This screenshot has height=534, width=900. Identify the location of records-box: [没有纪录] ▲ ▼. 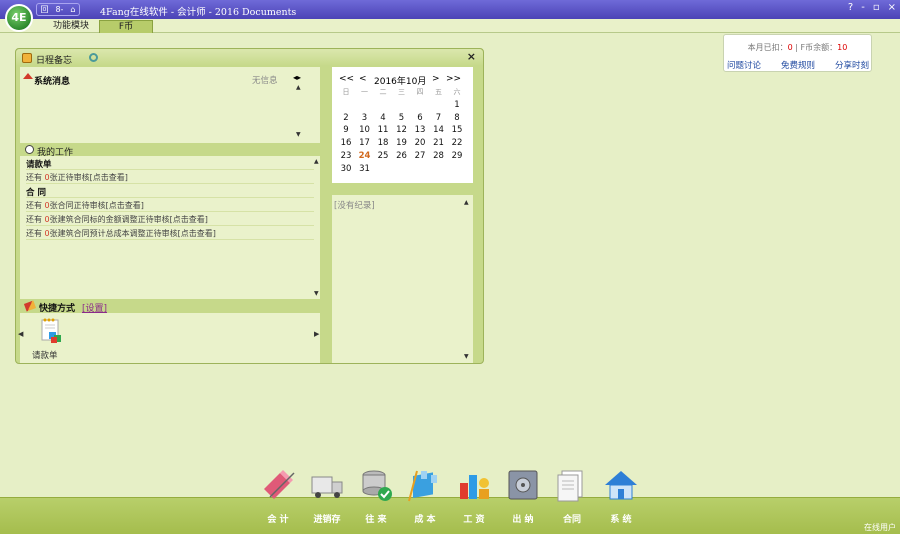
(402, 279).